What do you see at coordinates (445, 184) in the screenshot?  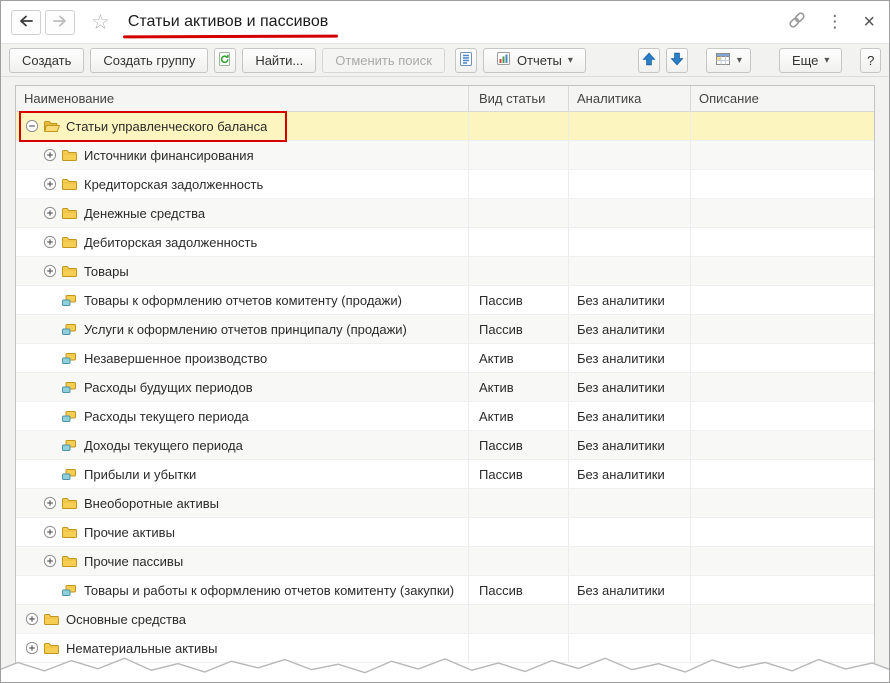 I see `table-row: Кредиторская задолженность` at bounding box center [445, 184].